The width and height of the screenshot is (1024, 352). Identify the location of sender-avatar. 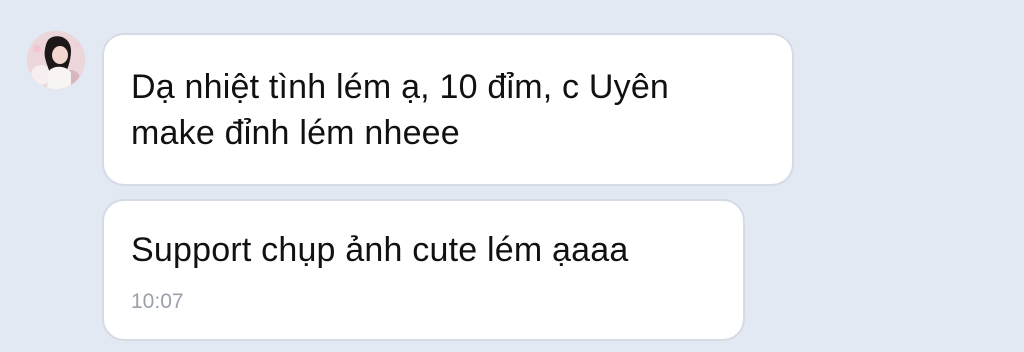
(56, 60).